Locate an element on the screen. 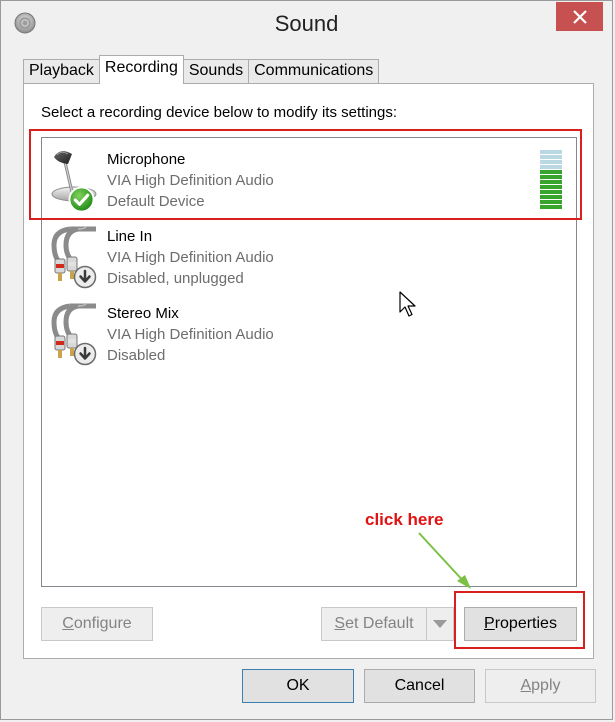 The image size is (615, 722). close-button is located at coordinates (579, 16).